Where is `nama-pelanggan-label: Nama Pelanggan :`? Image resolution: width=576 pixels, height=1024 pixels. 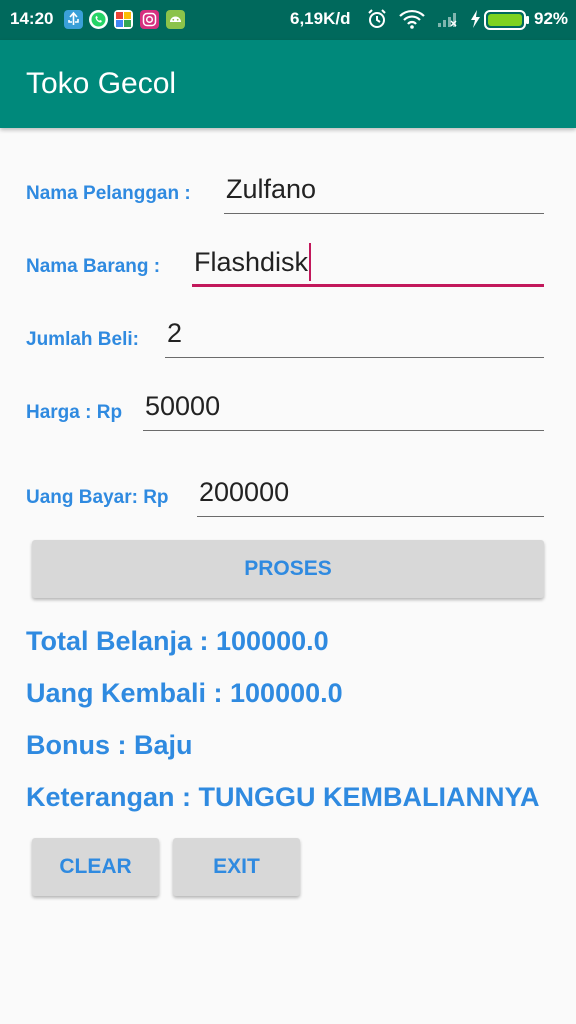 nama-pelanggan-label: Nama Pelanggan : is located at coordinates (108, 193).